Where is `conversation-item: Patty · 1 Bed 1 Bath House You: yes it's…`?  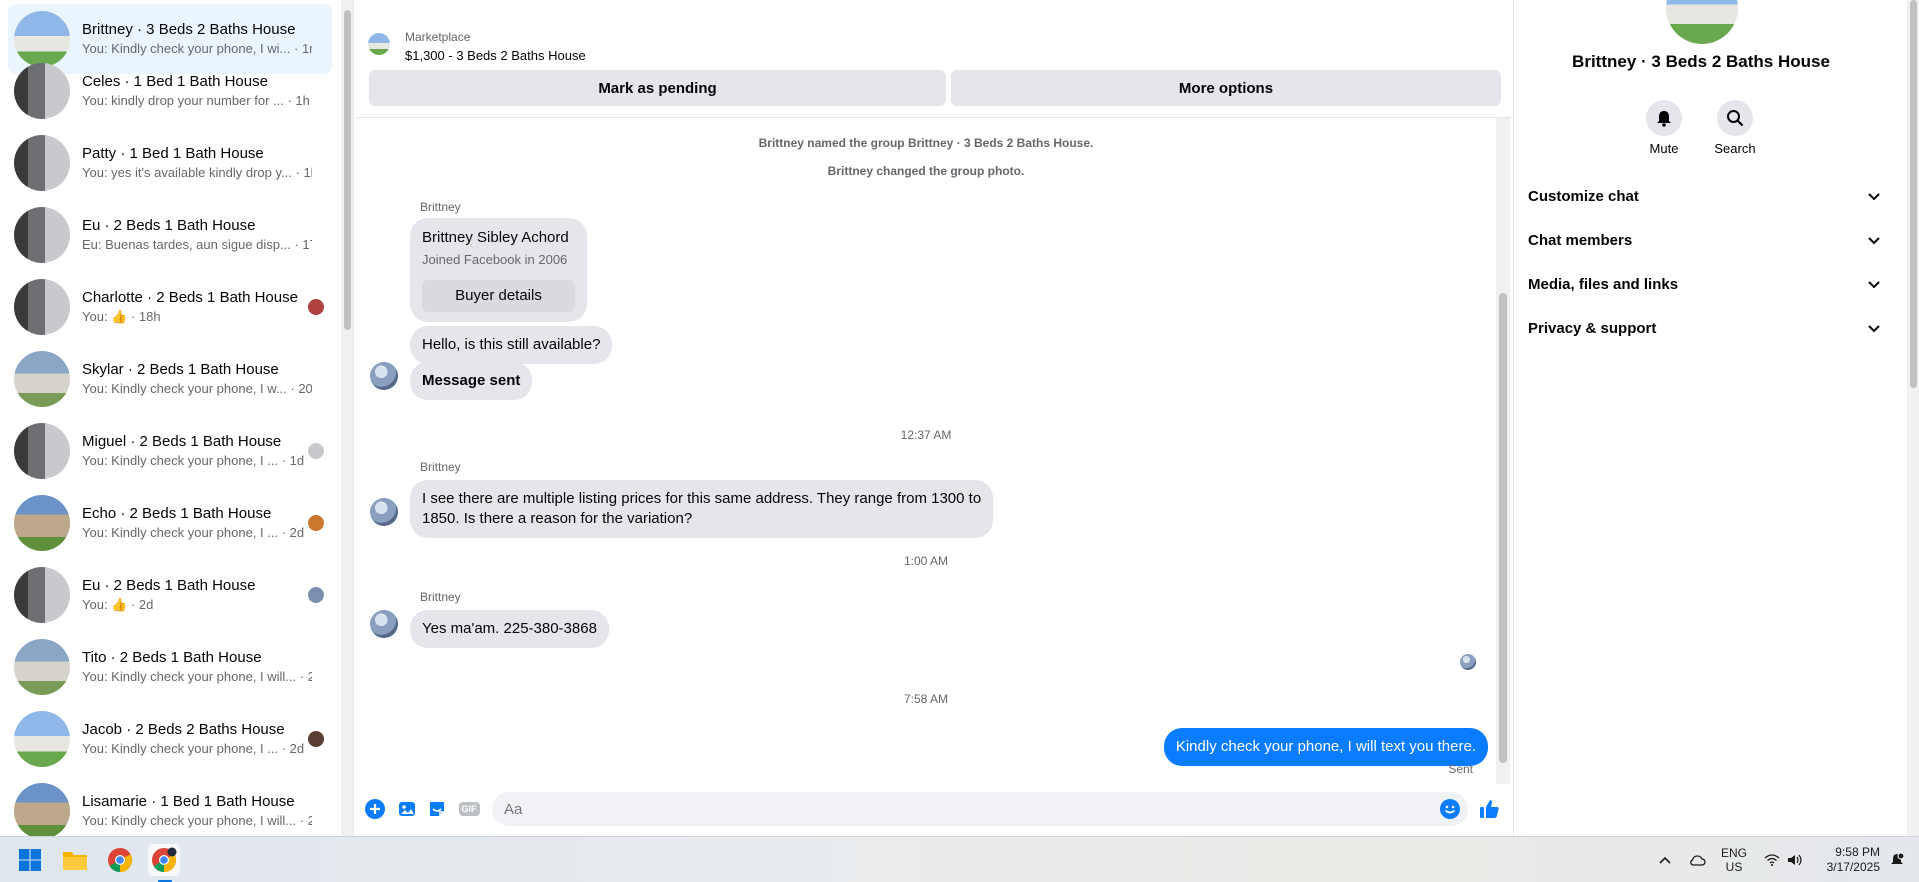 conversation-item: Patty · 1 Bed 1 Bath House You: yes it's… is located at coordinates (170, 163).